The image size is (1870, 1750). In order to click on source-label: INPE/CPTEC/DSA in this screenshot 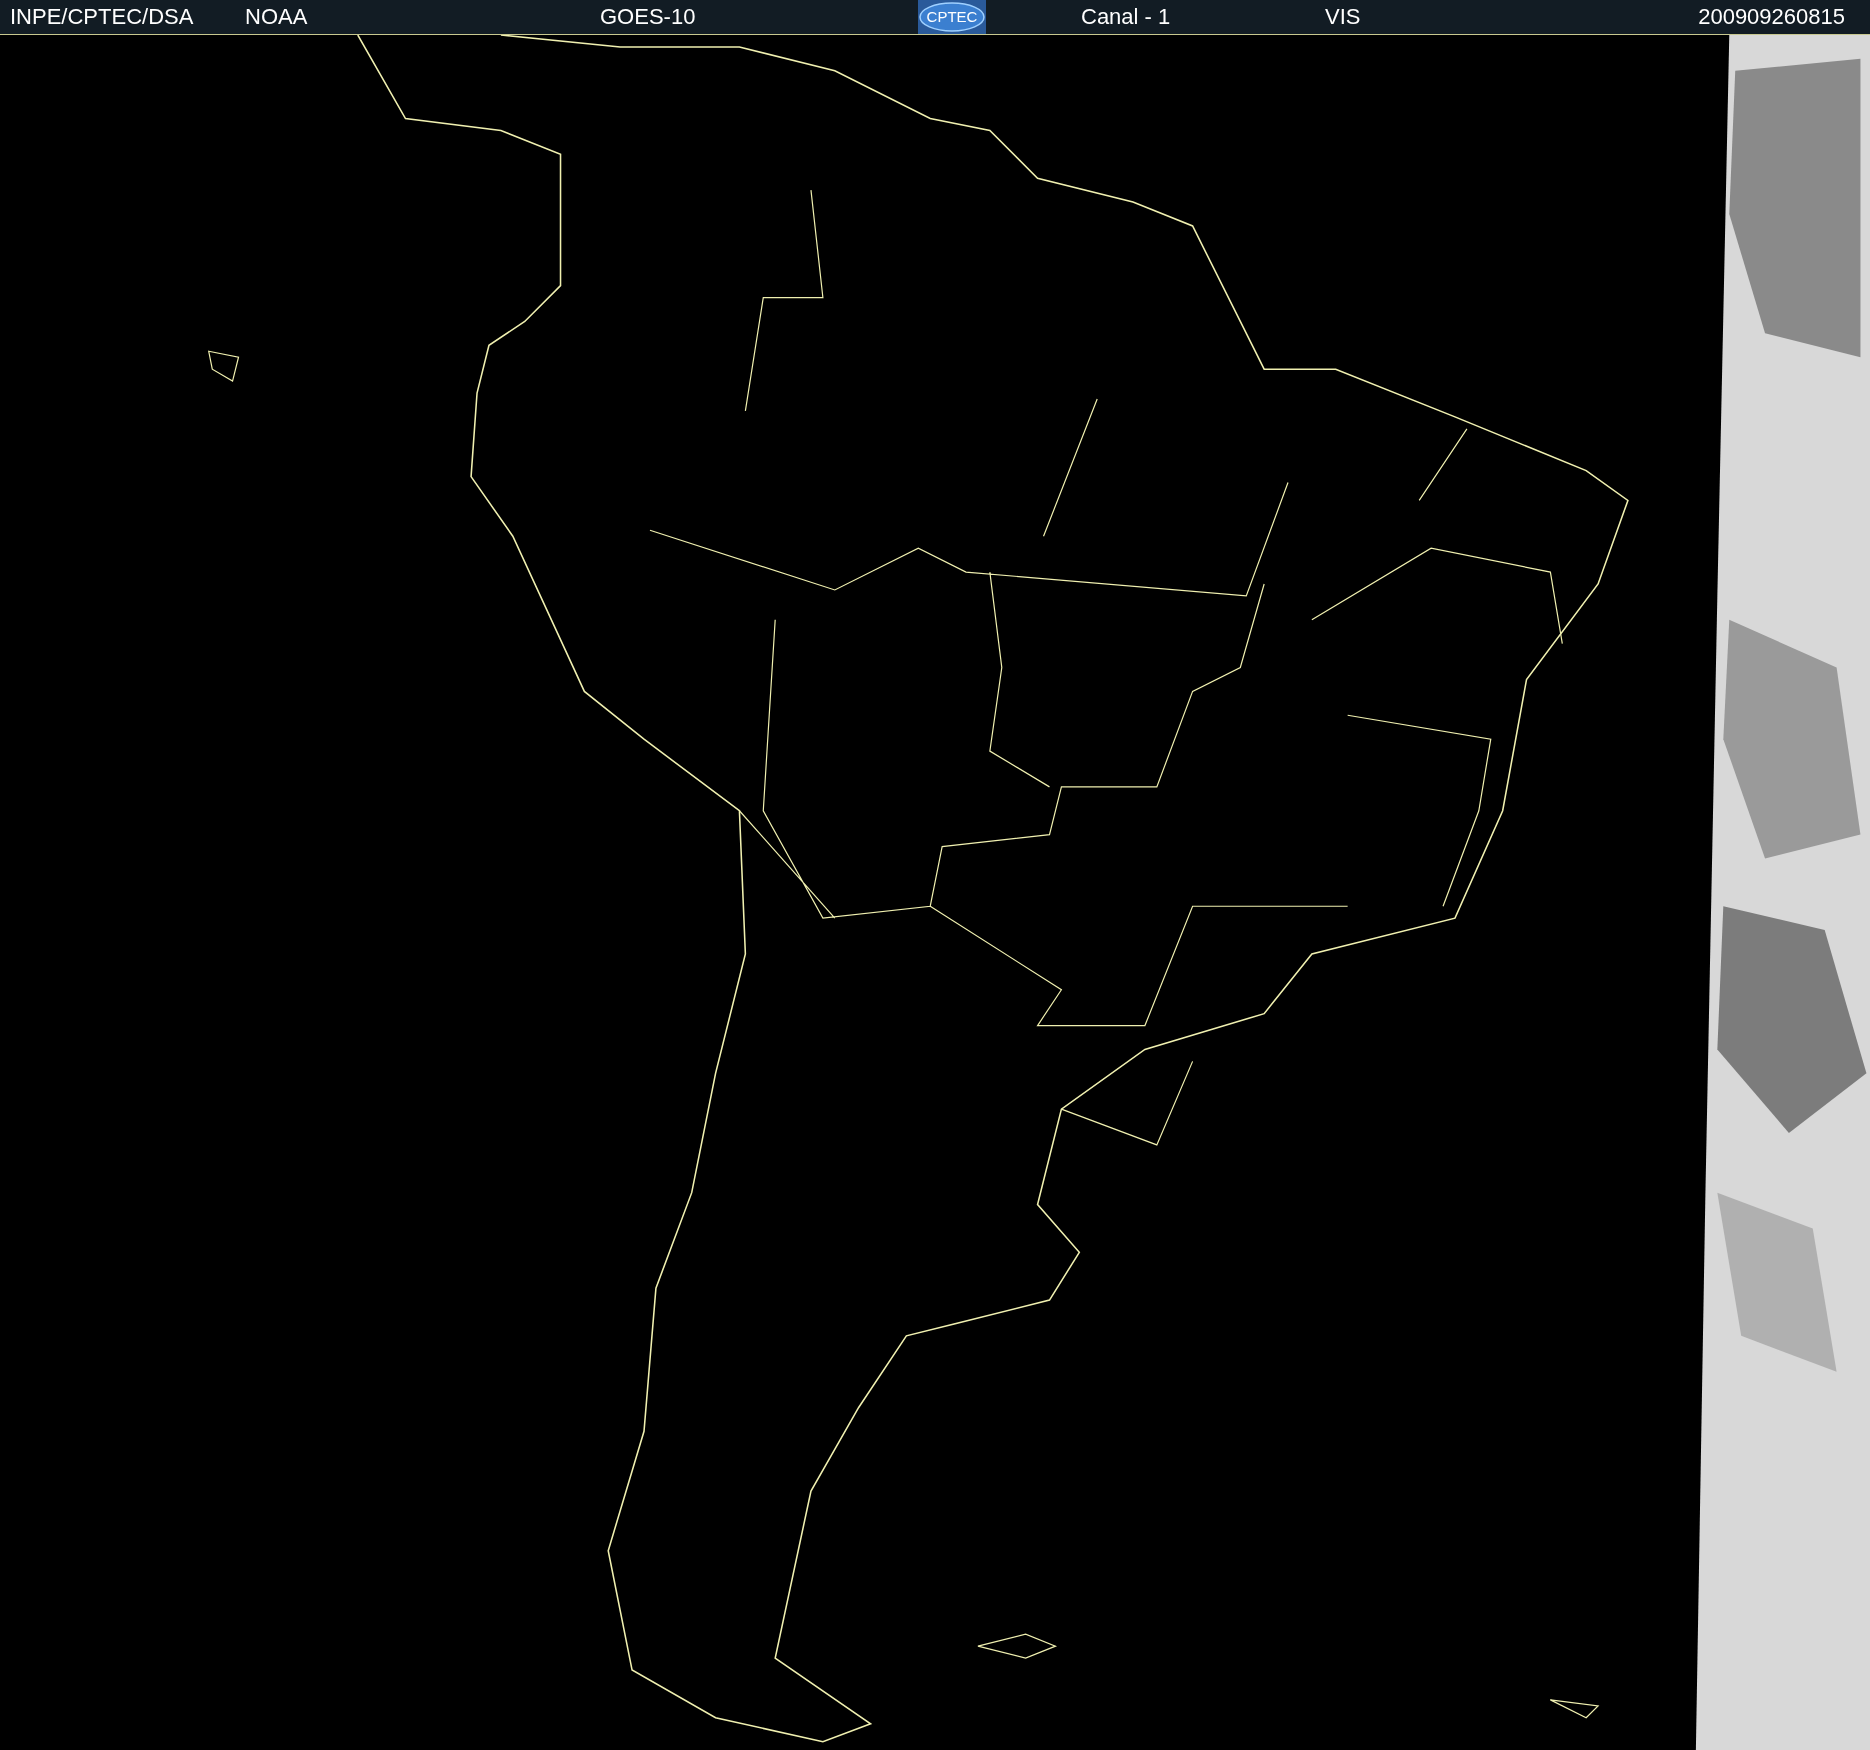, I will do `click(102, 17)`.